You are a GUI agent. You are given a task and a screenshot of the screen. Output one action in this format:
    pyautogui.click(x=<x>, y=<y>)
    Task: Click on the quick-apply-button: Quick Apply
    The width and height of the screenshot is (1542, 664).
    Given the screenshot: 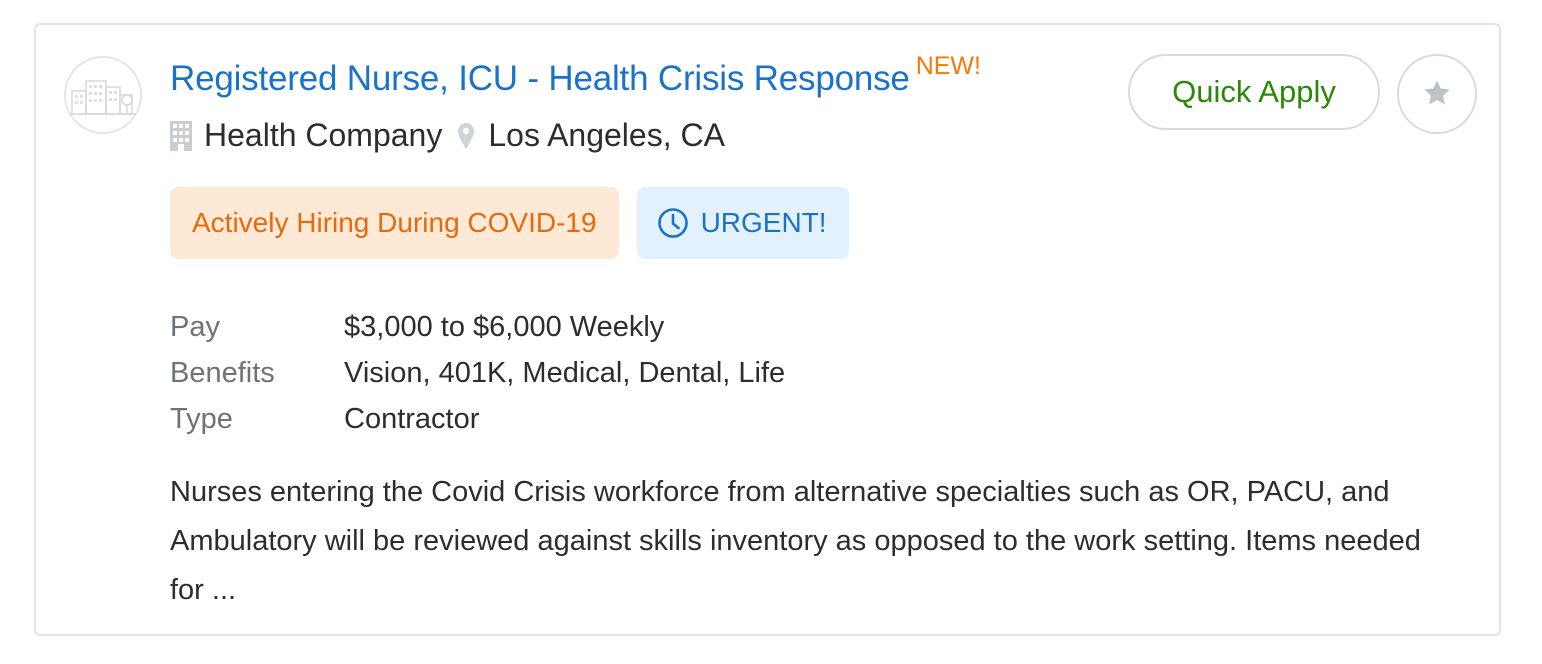 What is the action you would take?
    pyautogui.click(x=1254, y=92)
    